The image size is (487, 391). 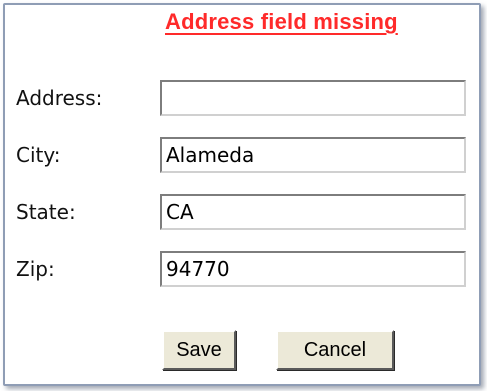 I want to click on state-input, so click(x=313, y=212).